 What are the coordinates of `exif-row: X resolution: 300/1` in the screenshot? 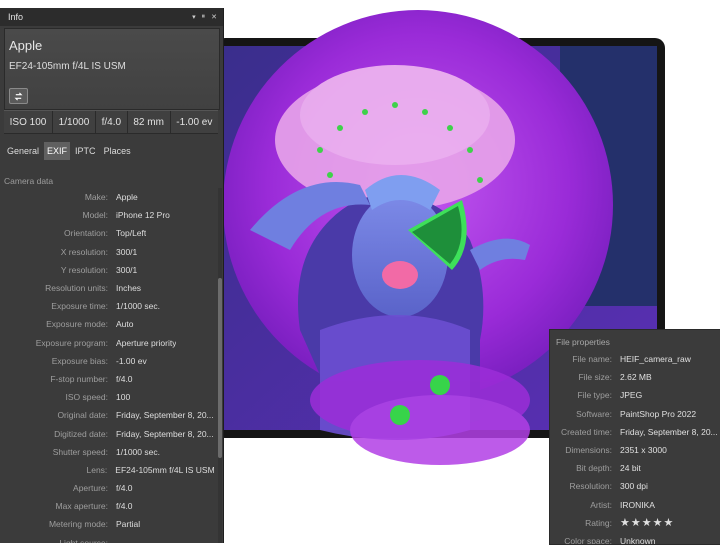 It's located at (107, 252).